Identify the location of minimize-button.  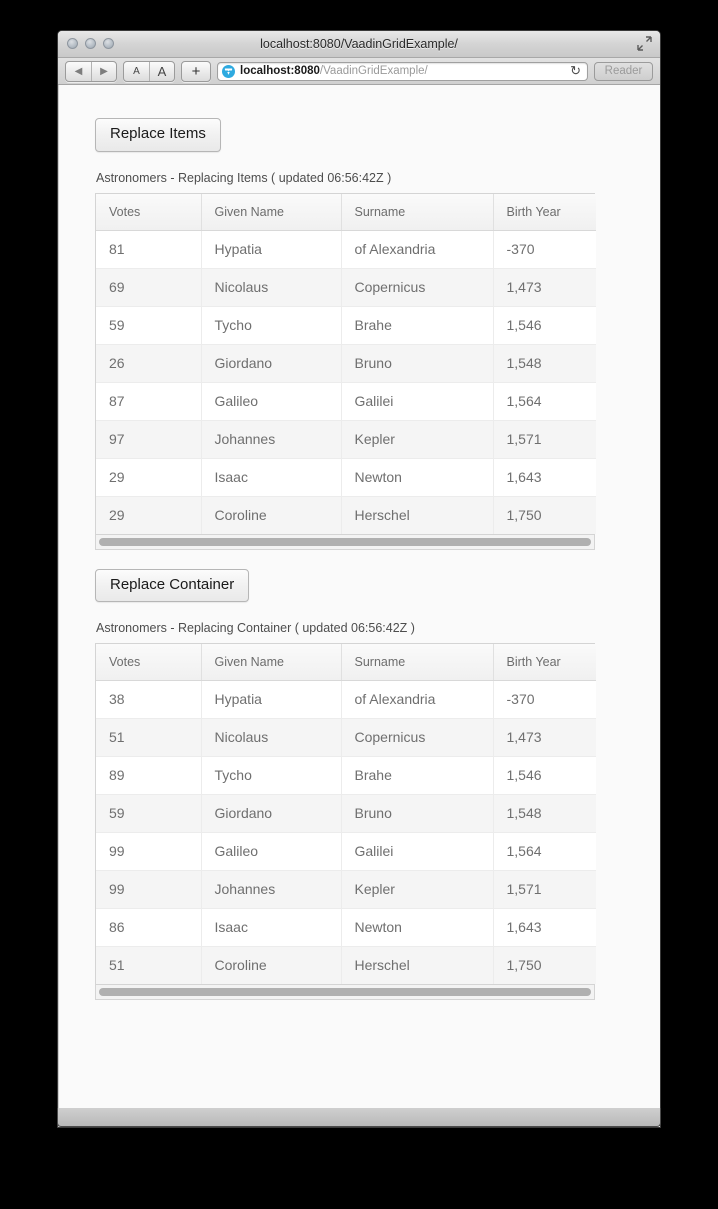
(90, 43).